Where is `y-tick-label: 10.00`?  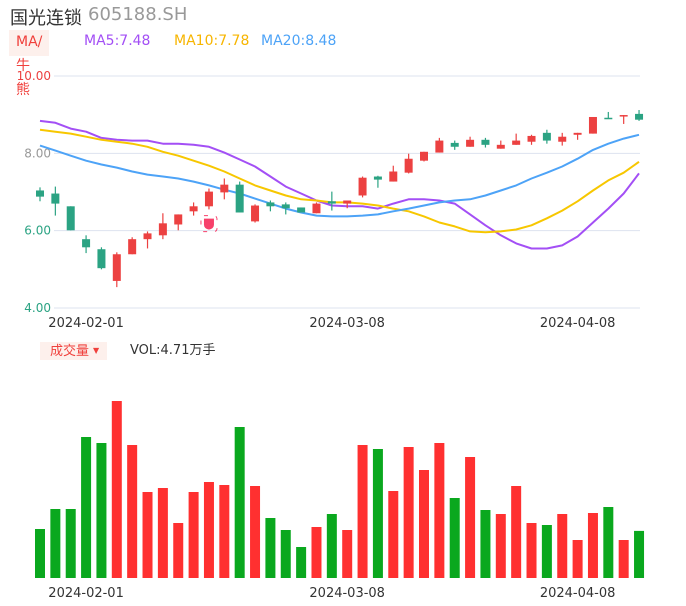 y-tick-label: 10.00 is located at coordinates (34, 76).